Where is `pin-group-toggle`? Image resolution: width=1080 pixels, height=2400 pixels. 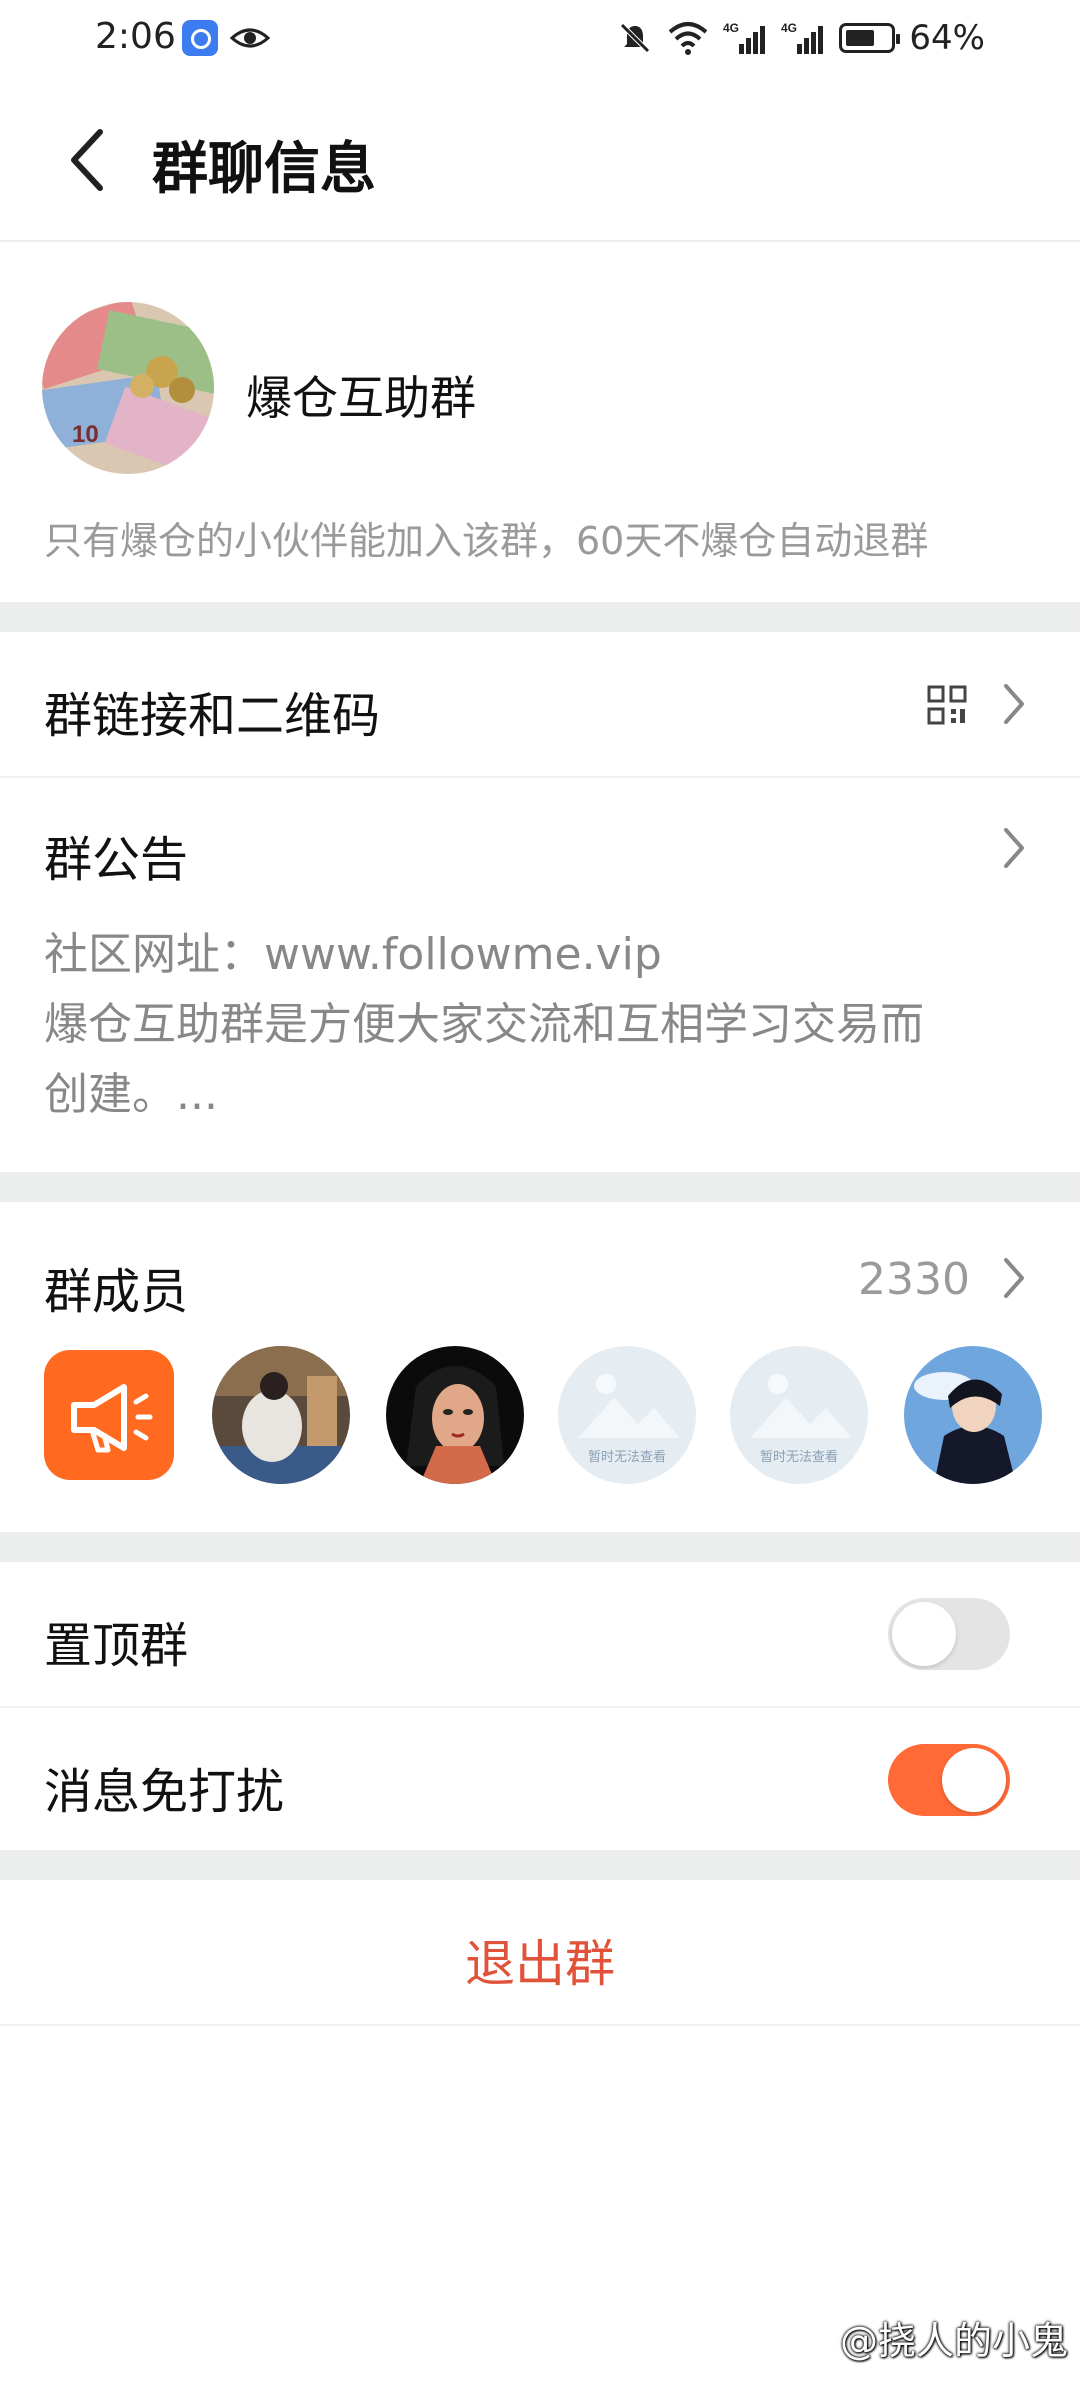
pin-group-toggle is located at coordinates (949, 1634).